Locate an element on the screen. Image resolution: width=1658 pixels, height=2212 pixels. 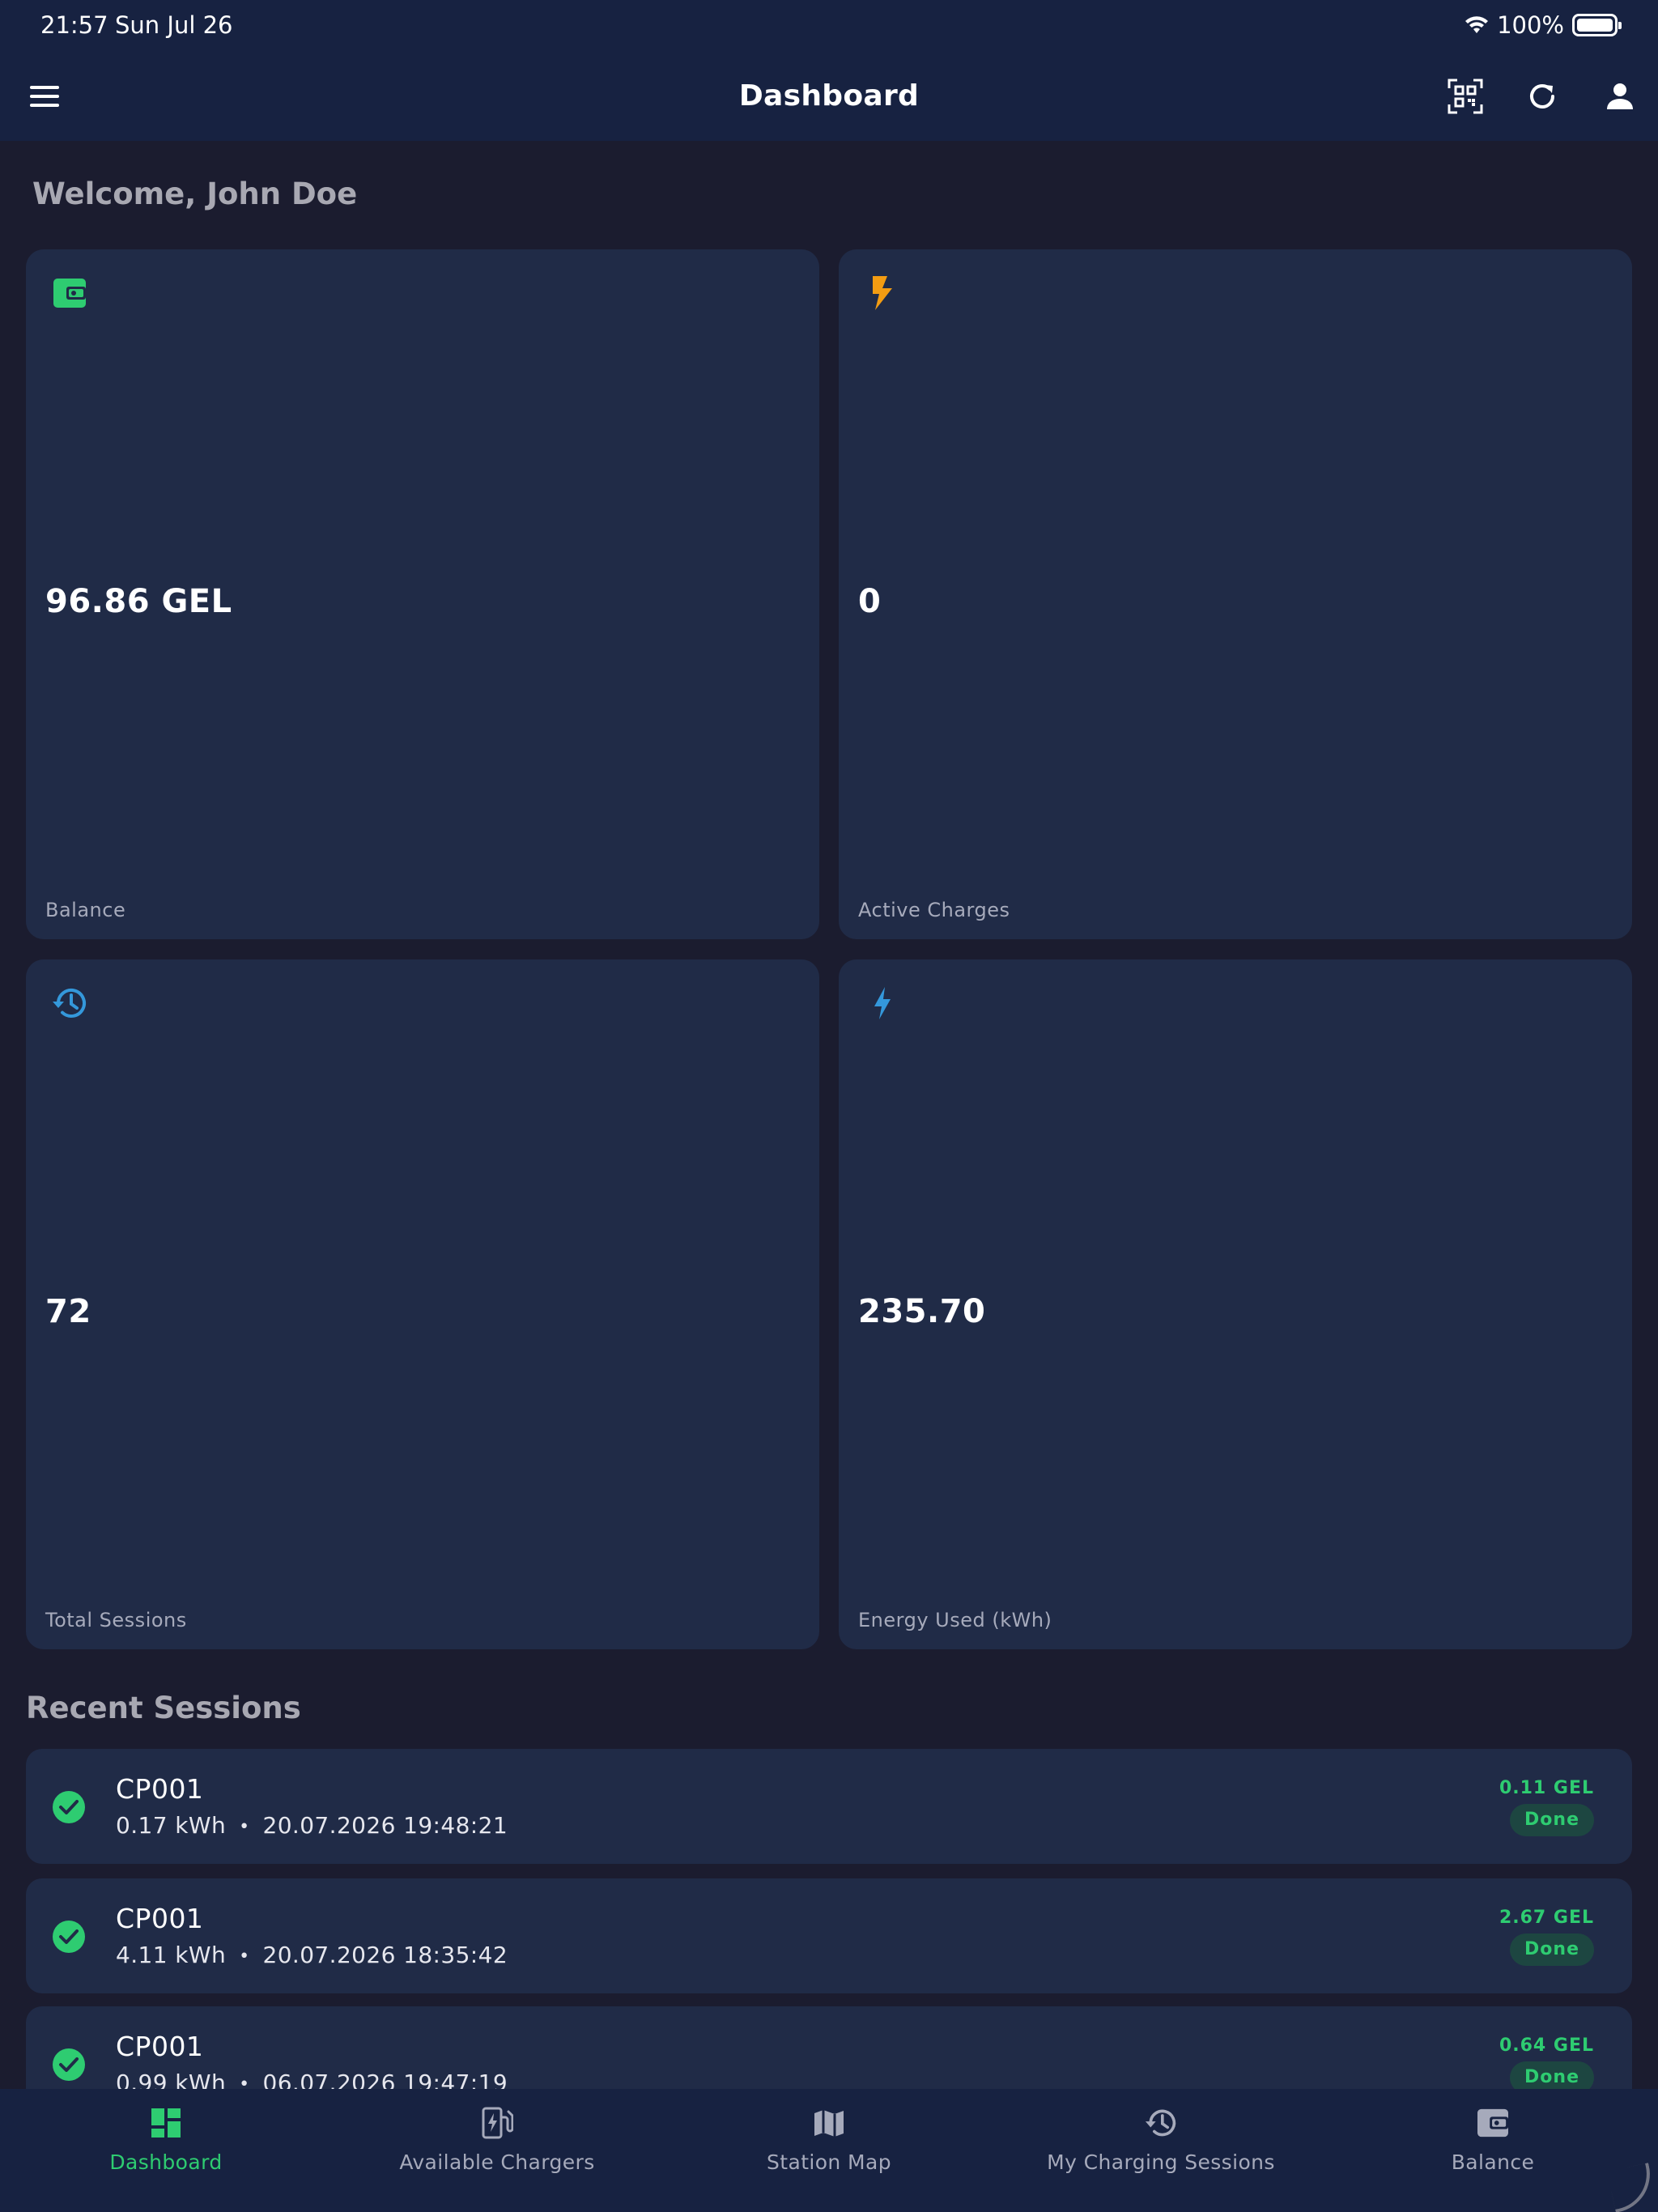
session-datetime: 06.07.2026 19:47:19 is located at coordinates (385, 2079).